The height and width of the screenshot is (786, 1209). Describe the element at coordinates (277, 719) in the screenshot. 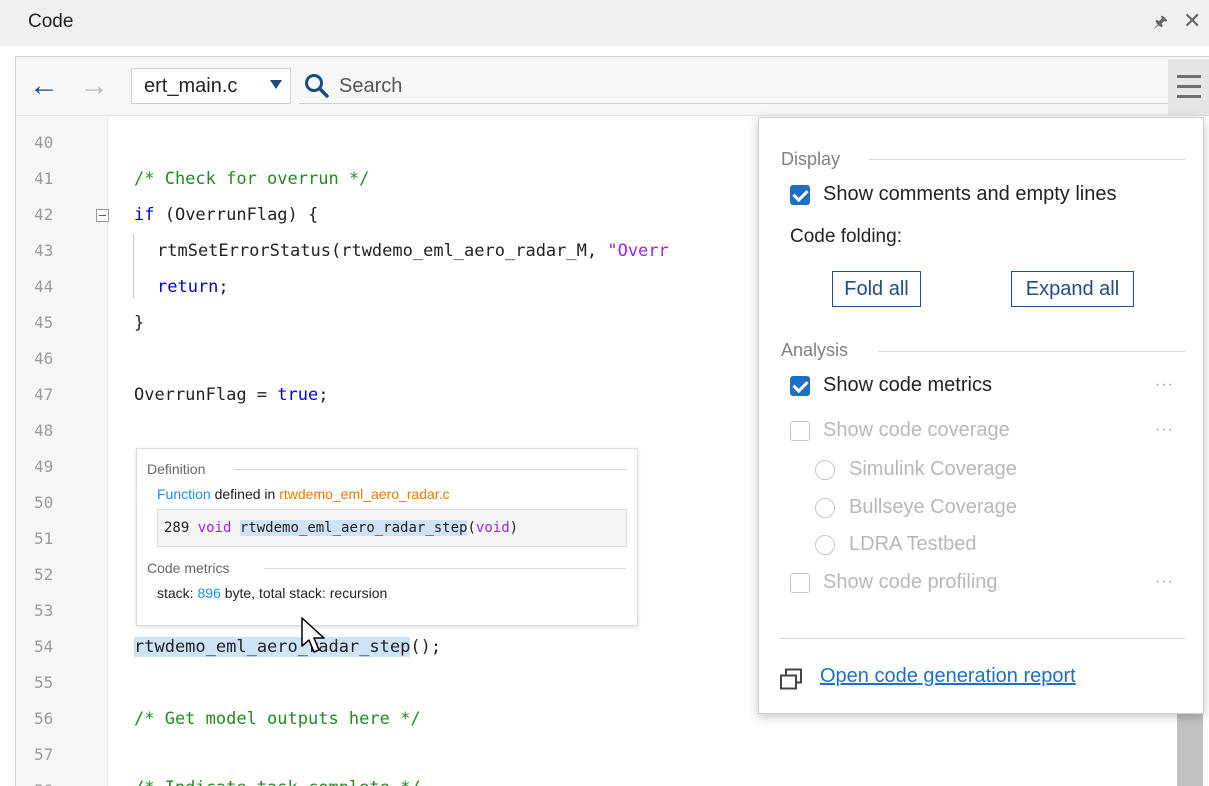

I see `code-line-56: /* Get model outputs here */` at that location.